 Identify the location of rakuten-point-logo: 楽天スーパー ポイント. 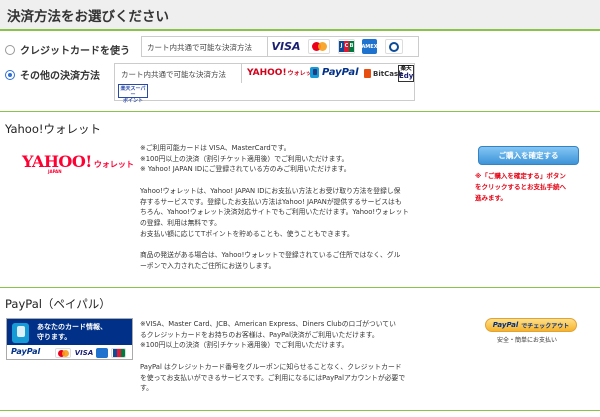
(133, 94).